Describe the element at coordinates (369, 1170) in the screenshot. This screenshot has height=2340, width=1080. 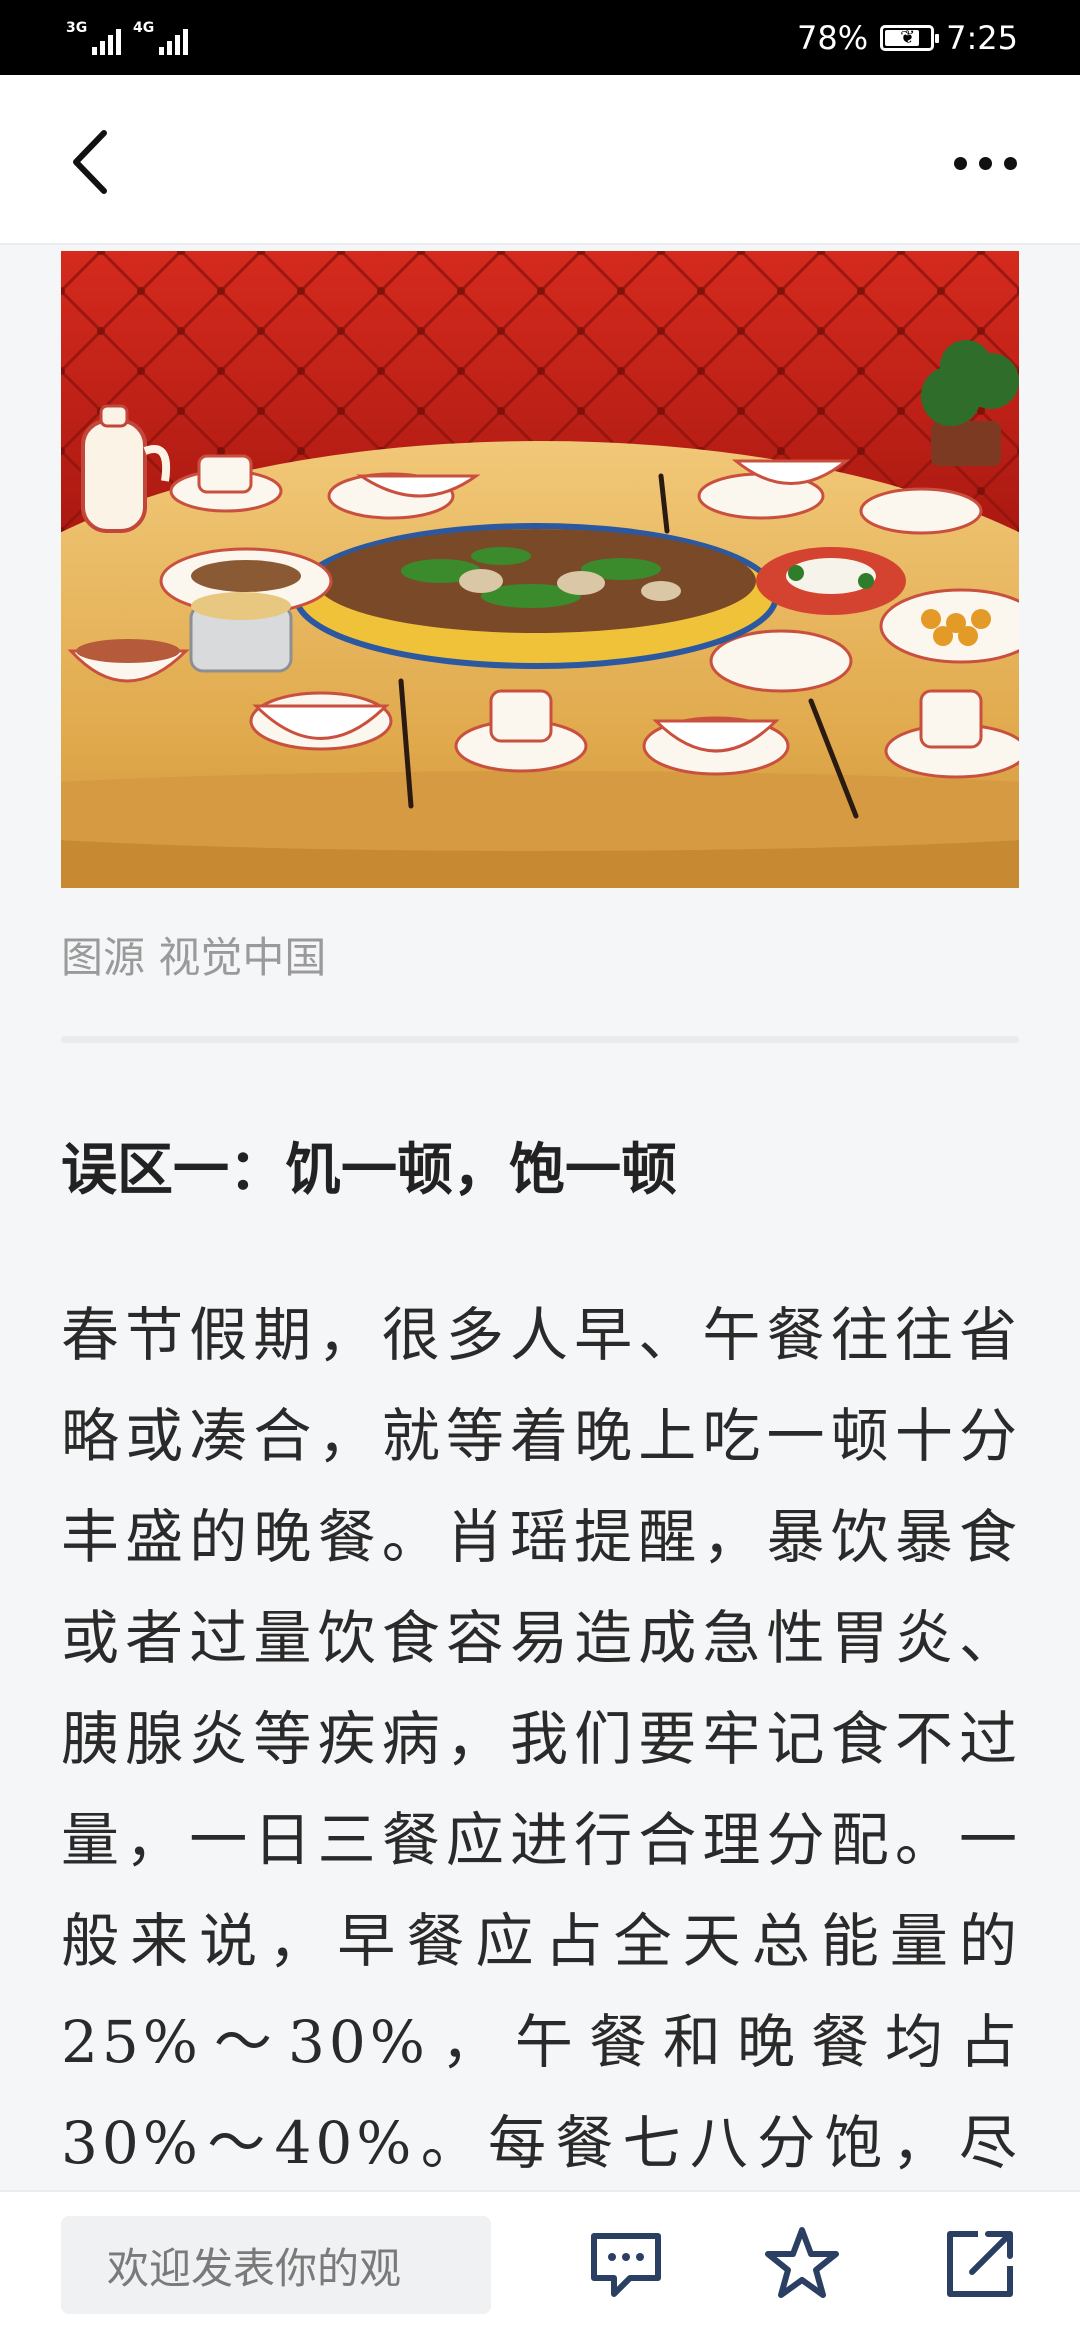
I see `section-heading: 误区一：饥一顿，饱一顿` at that location.